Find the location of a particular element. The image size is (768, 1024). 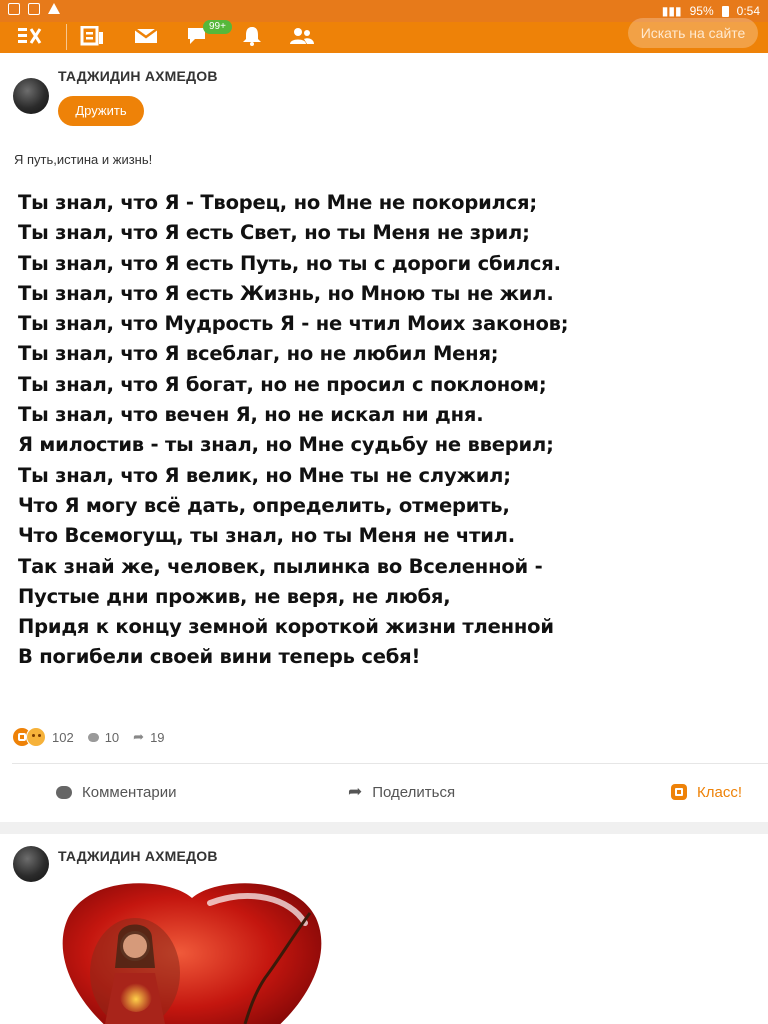

klass-icon is located at coordinates (679, 792).